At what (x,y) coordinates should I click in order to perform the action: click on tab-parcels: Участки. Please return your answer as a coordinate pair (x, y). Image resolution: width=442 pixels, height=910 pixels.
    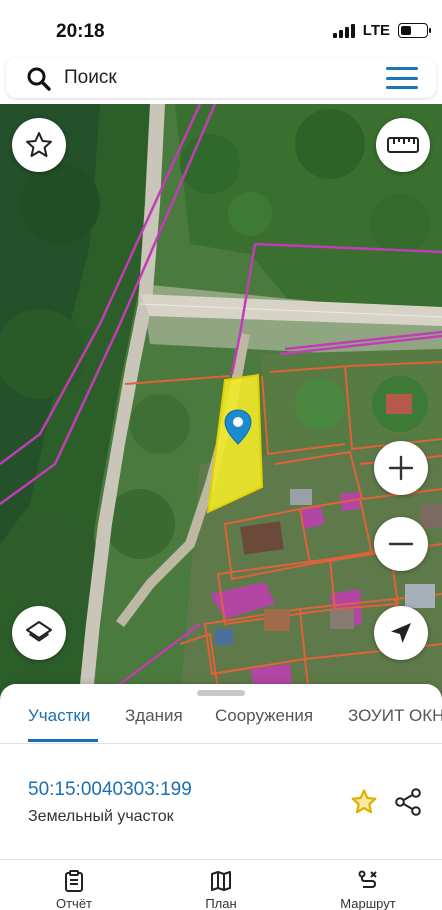
    Looking at the image, I should click on (59, 716).